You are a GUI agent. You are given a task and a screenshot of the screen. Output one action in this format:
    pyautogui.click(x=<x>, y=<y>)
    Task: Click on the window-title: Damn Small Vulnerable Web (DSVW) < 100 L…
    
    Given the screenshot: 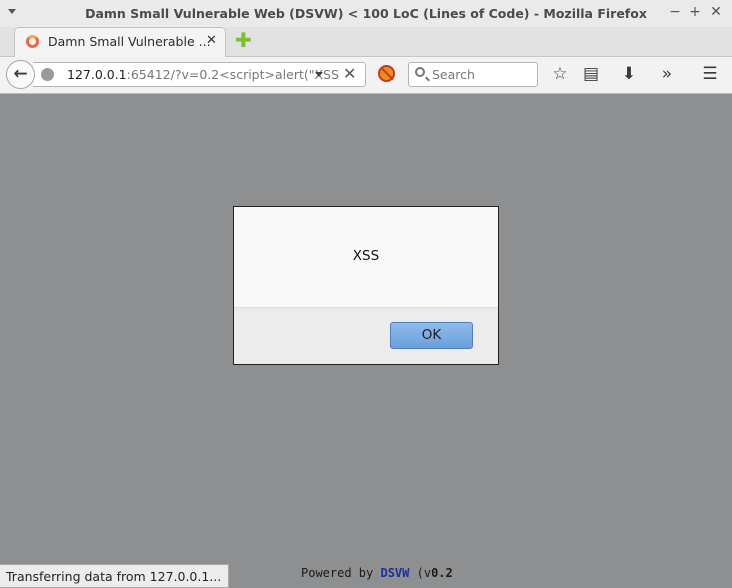 What is the action you would take?
    pyautogui.click(x=366, y=13)
    